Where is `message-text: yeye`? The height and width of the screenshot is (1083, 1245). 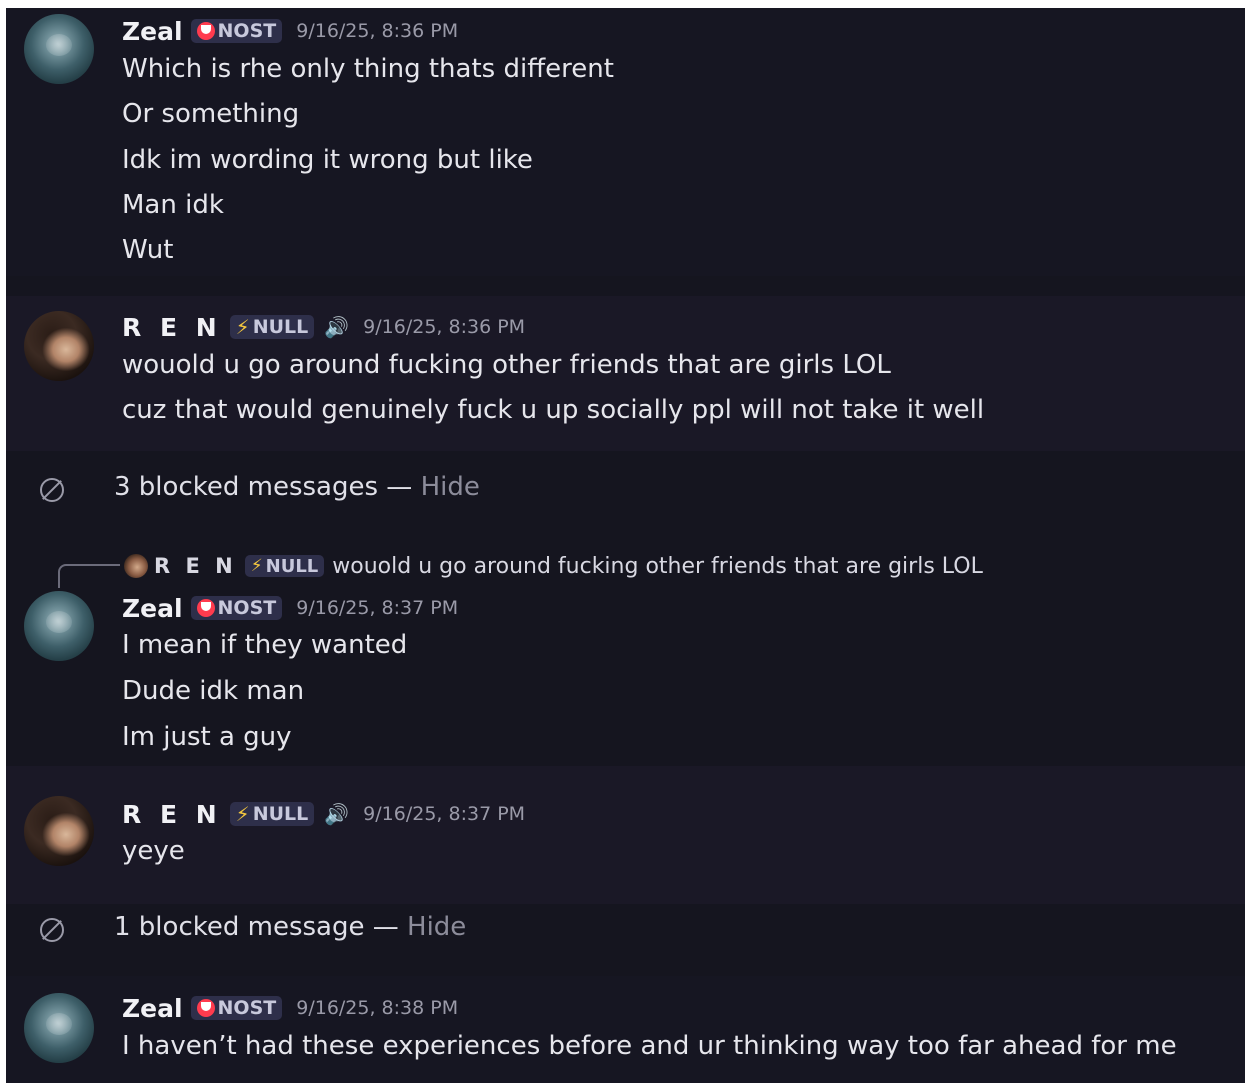 message-text: yeye is located at coordinates (153, 851).